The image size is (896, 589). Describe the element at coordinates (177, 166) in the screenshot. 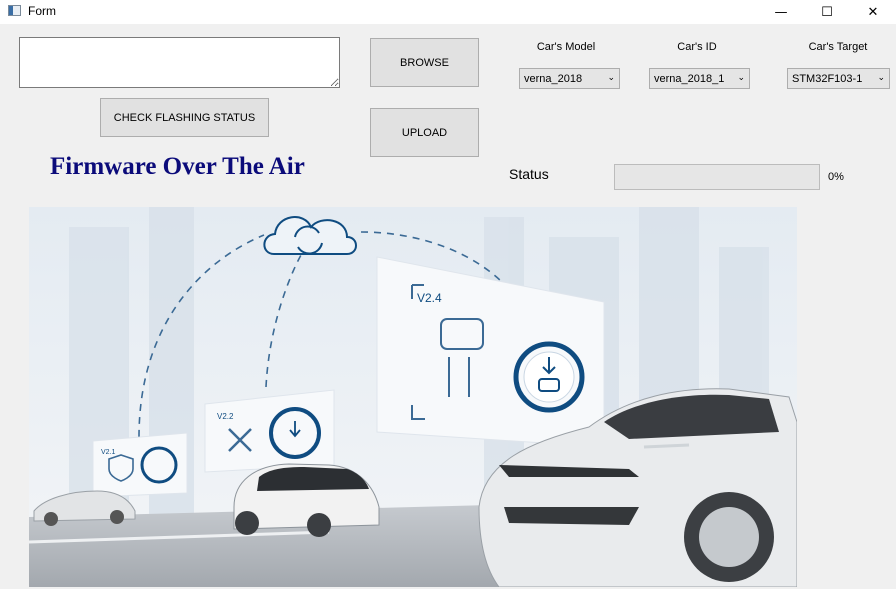

I see `page-title: Firmware Over The Air` at that location.